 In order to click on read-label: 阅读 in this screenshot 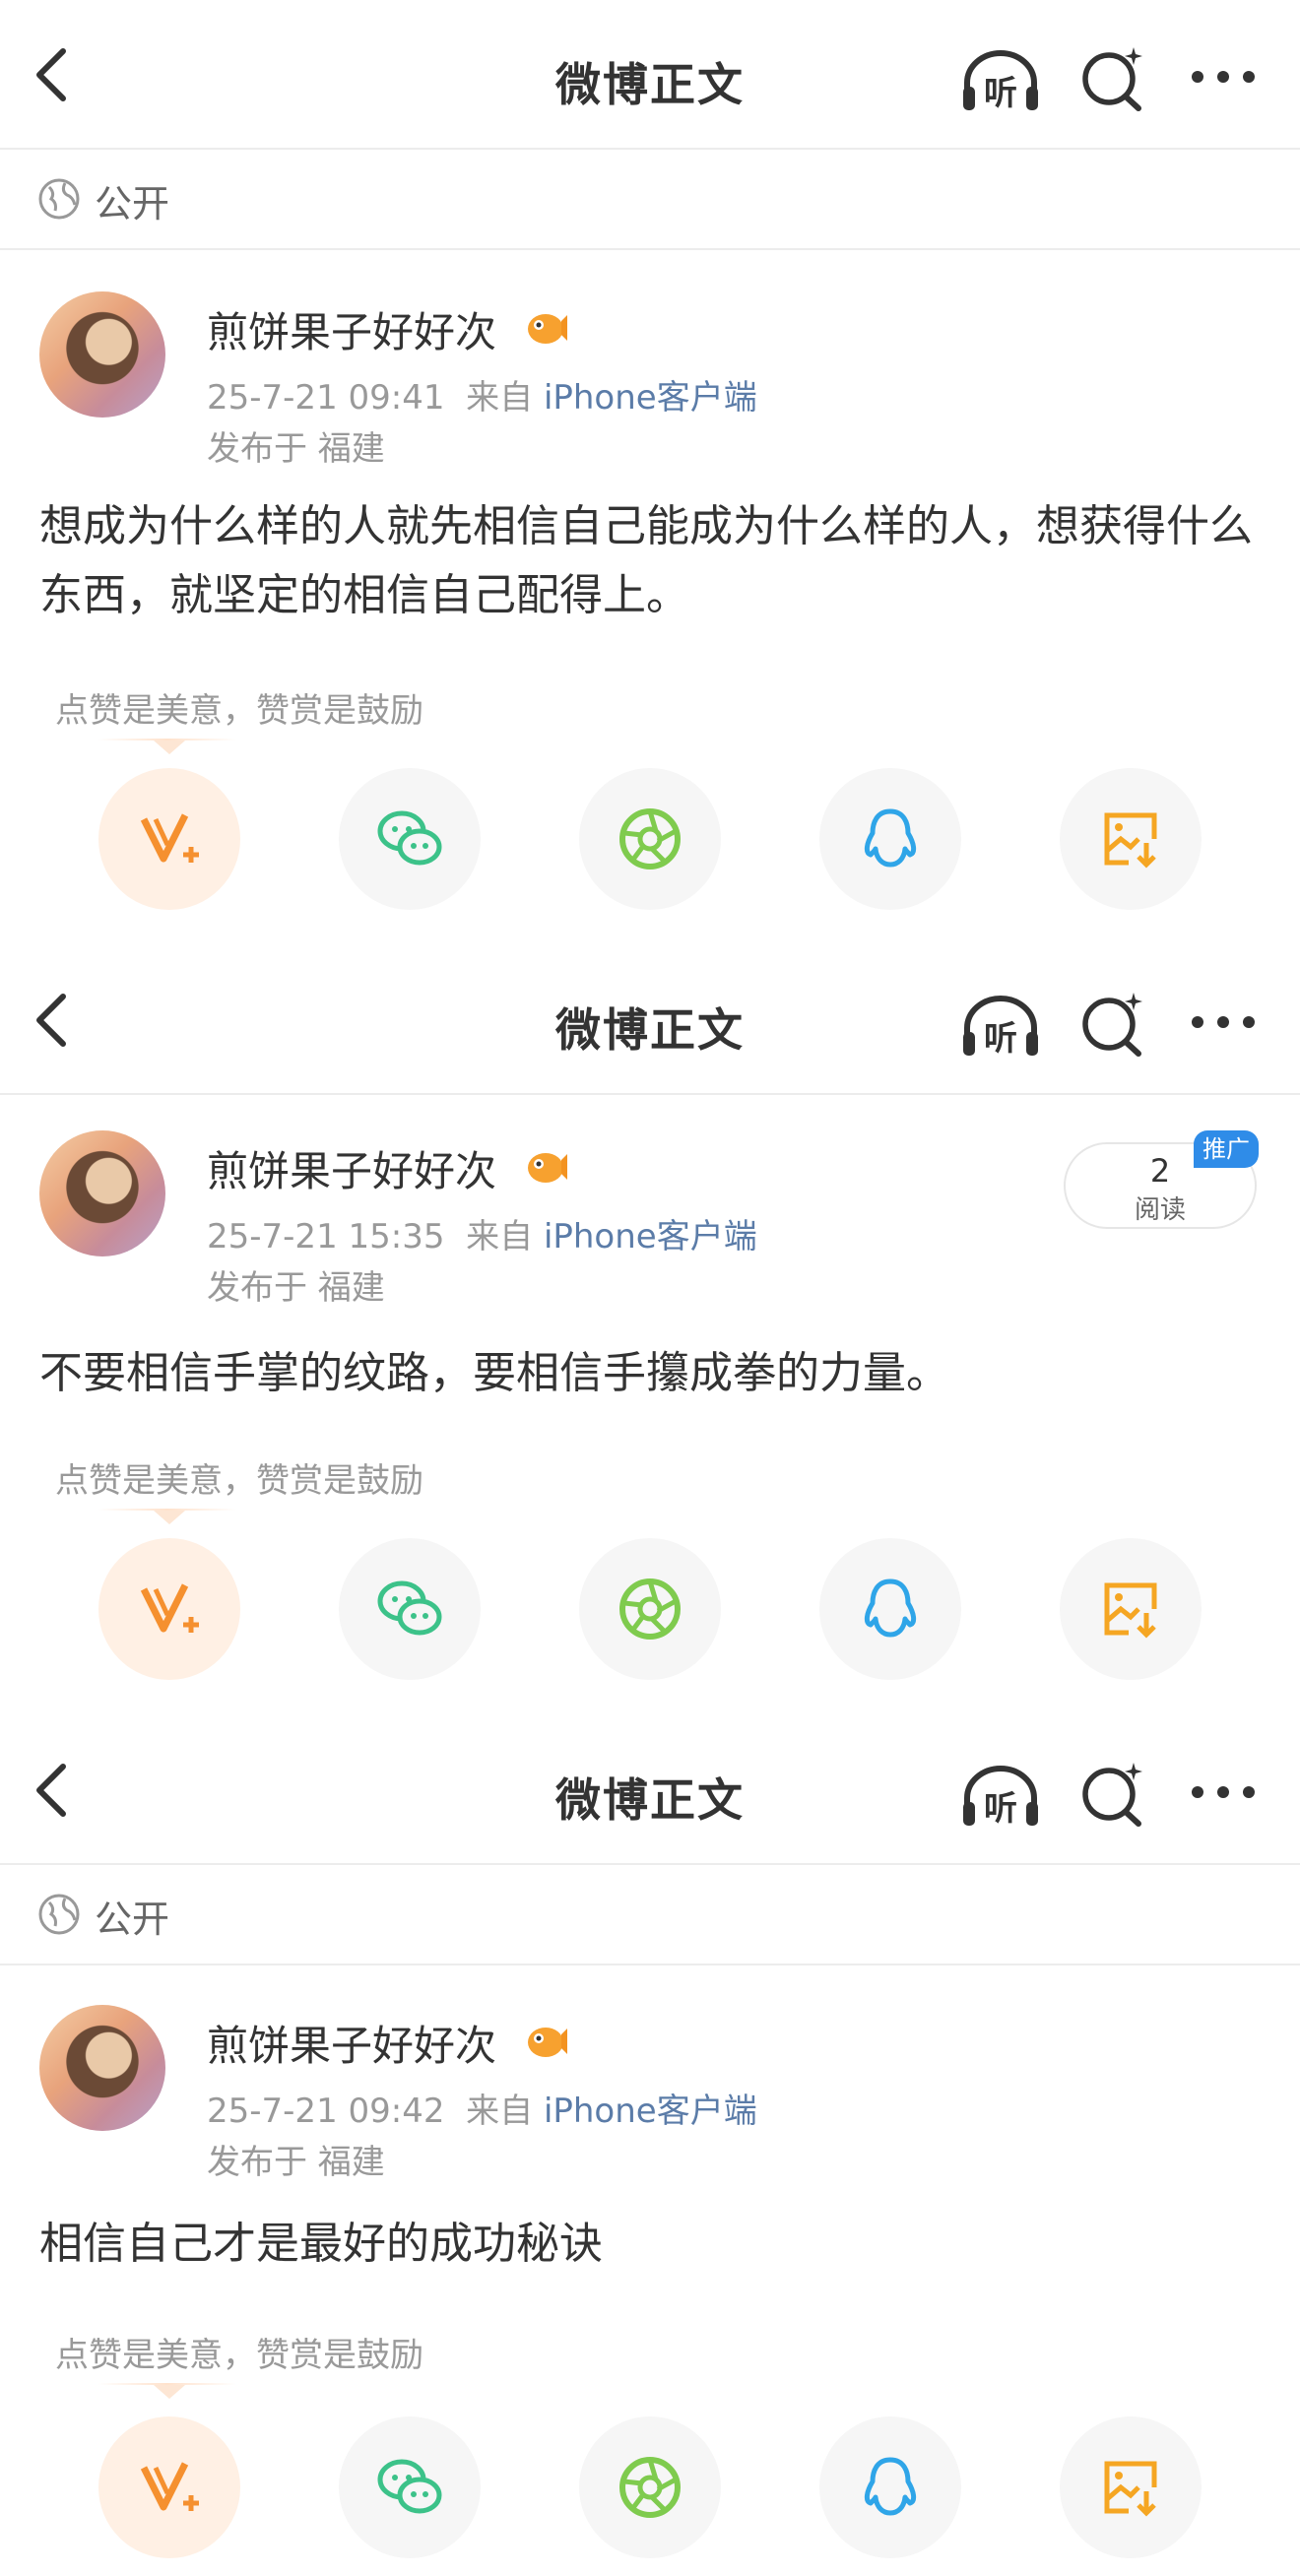, I will do `click(1160, 1210)`.